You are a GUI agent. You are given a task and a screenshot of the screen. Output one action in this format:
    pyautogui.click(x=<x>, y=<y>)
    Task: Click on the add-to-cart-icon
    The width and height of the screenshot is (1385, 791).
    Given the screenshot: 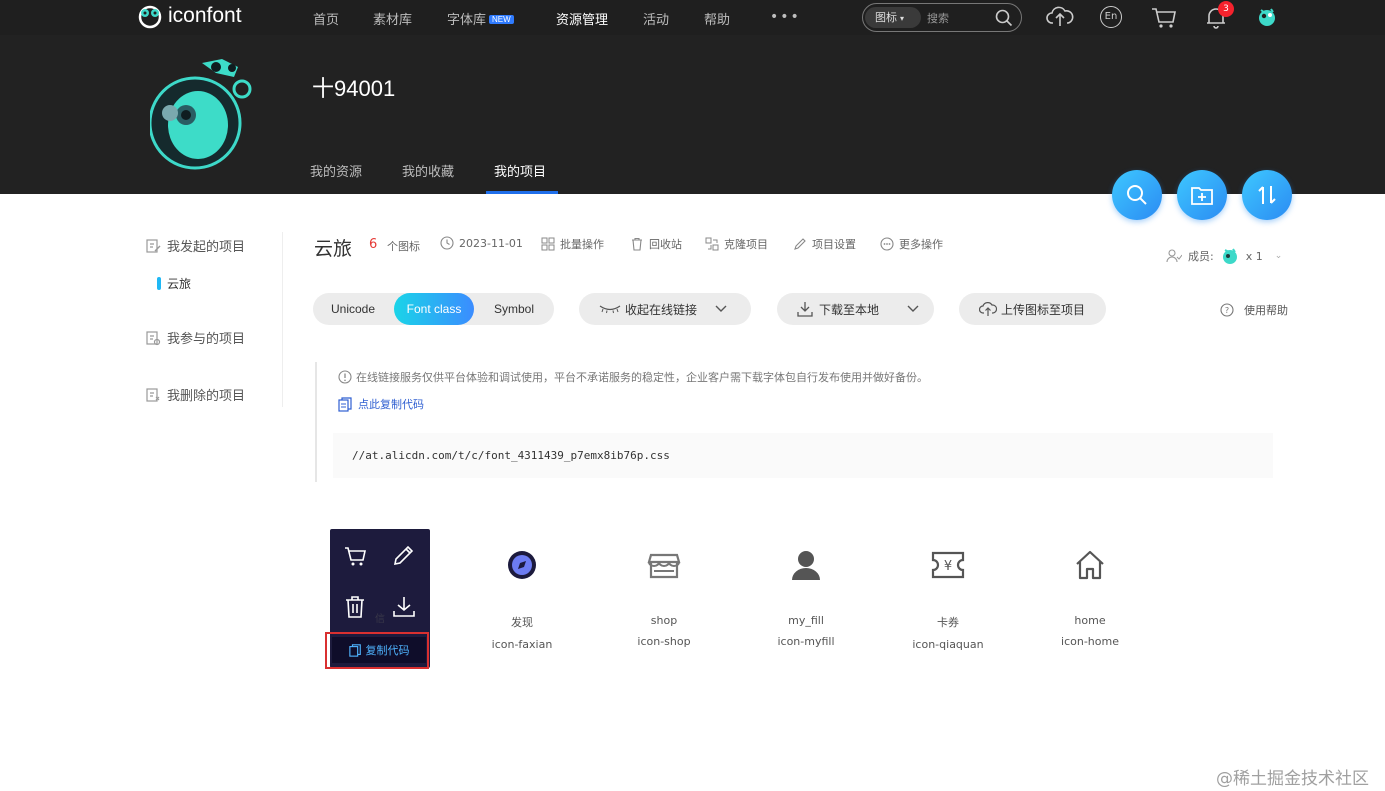 What is the action you would take?
    pyautogui.click(x=356, y=556)
    